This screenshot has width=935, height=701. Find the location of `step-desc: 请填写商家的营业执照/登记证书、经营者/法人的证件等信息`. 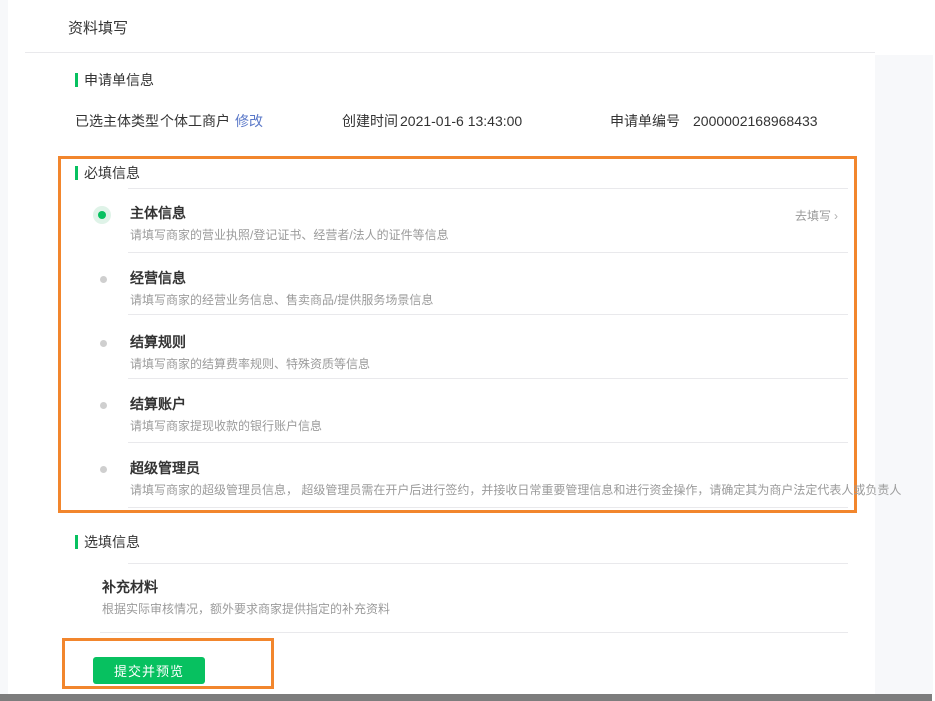

step-desc: 请填写商家的营业执照/登记证书、经营者/法人的证件等信息 is located at coordinates (289, 235).